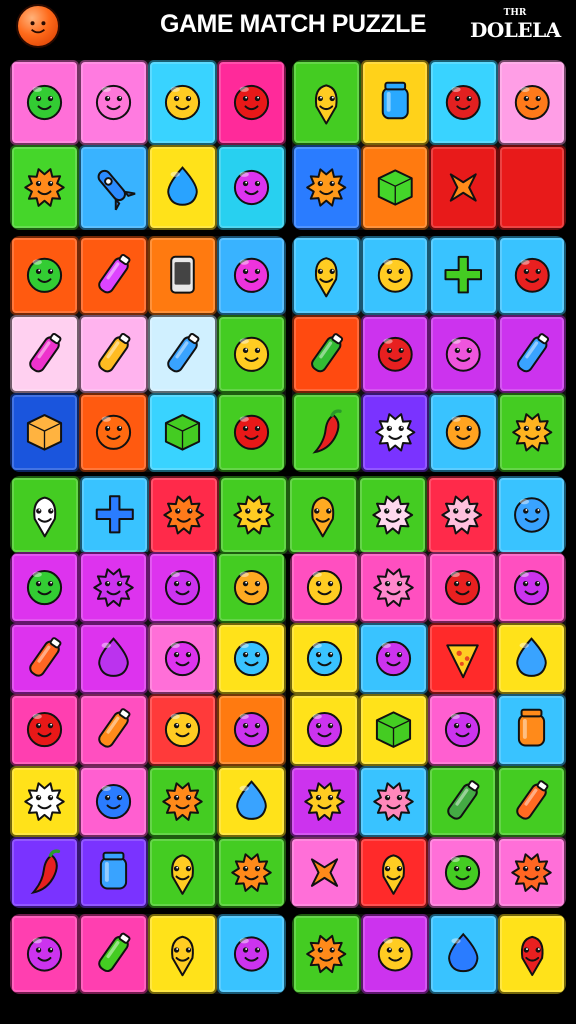 Image resolution: width=576 pixels, height=1024 pixels. What do you see at coordinates (182, 275) in the screenshot?
I see `tile-phone` at bounding box center [182, 275].